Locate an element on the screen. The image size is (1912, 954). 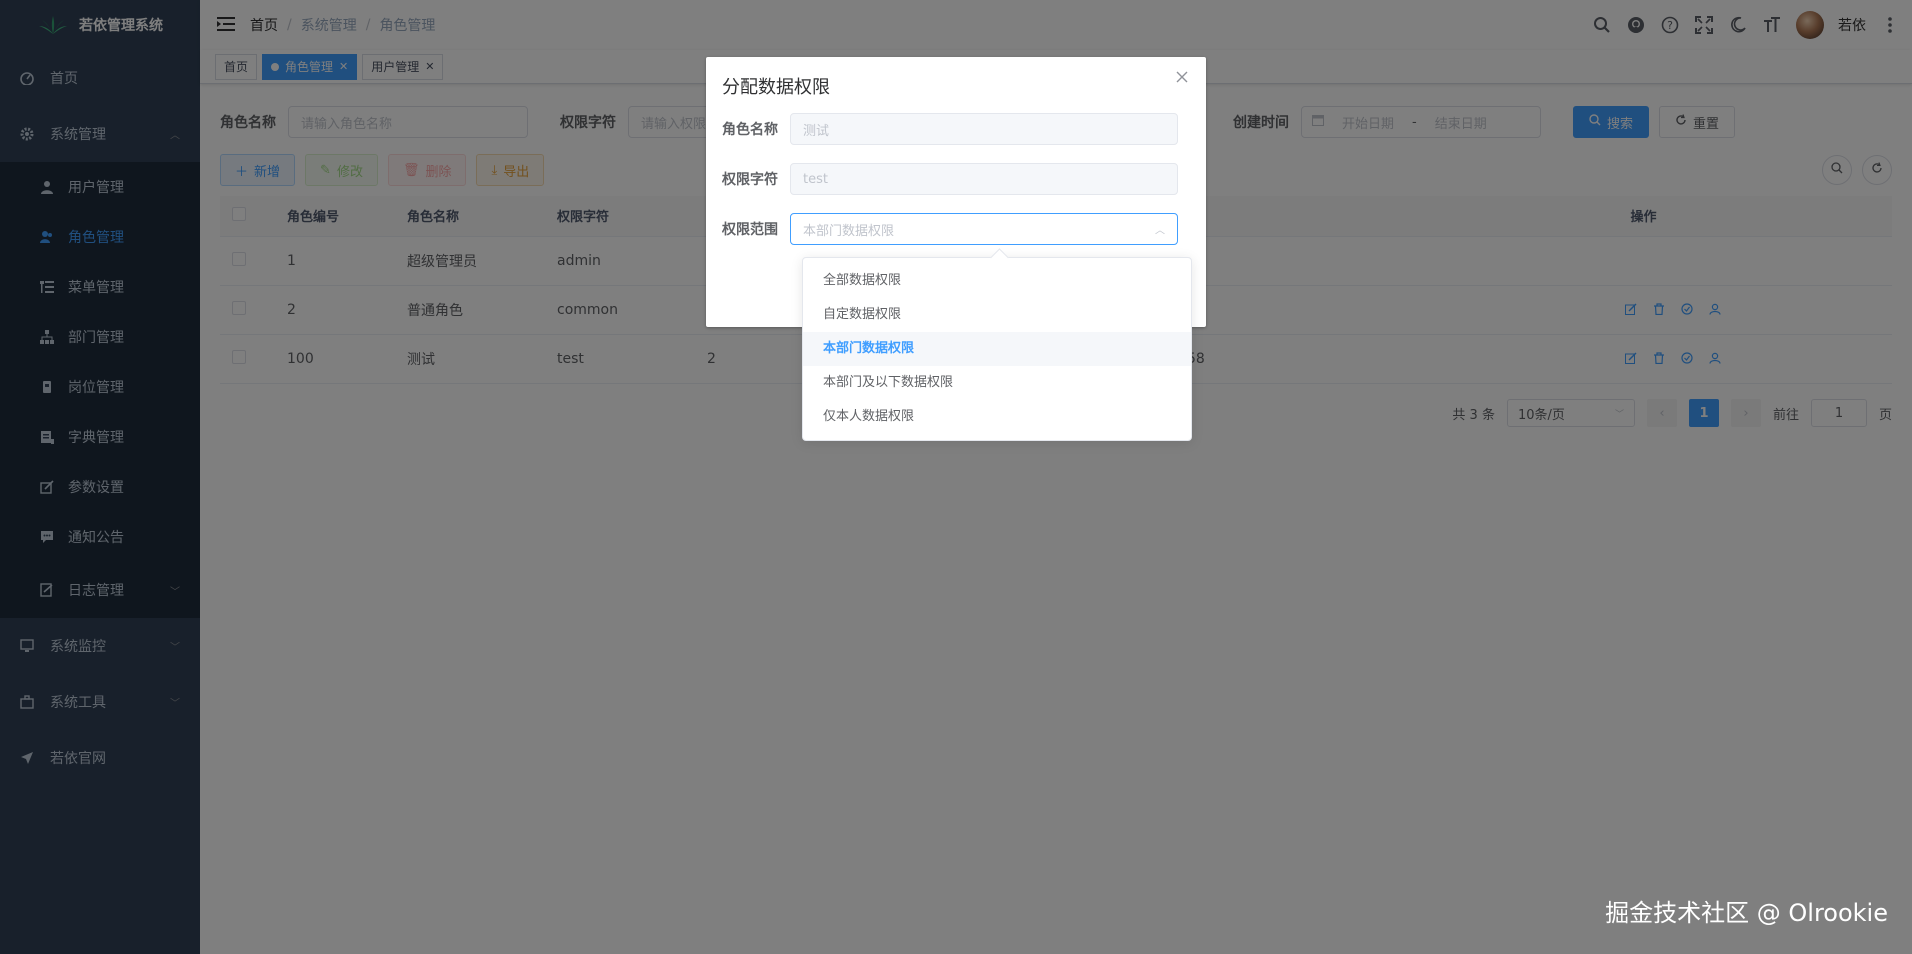
scope-select-value: 本部门数据权限 is located at coordinates (849, 231).